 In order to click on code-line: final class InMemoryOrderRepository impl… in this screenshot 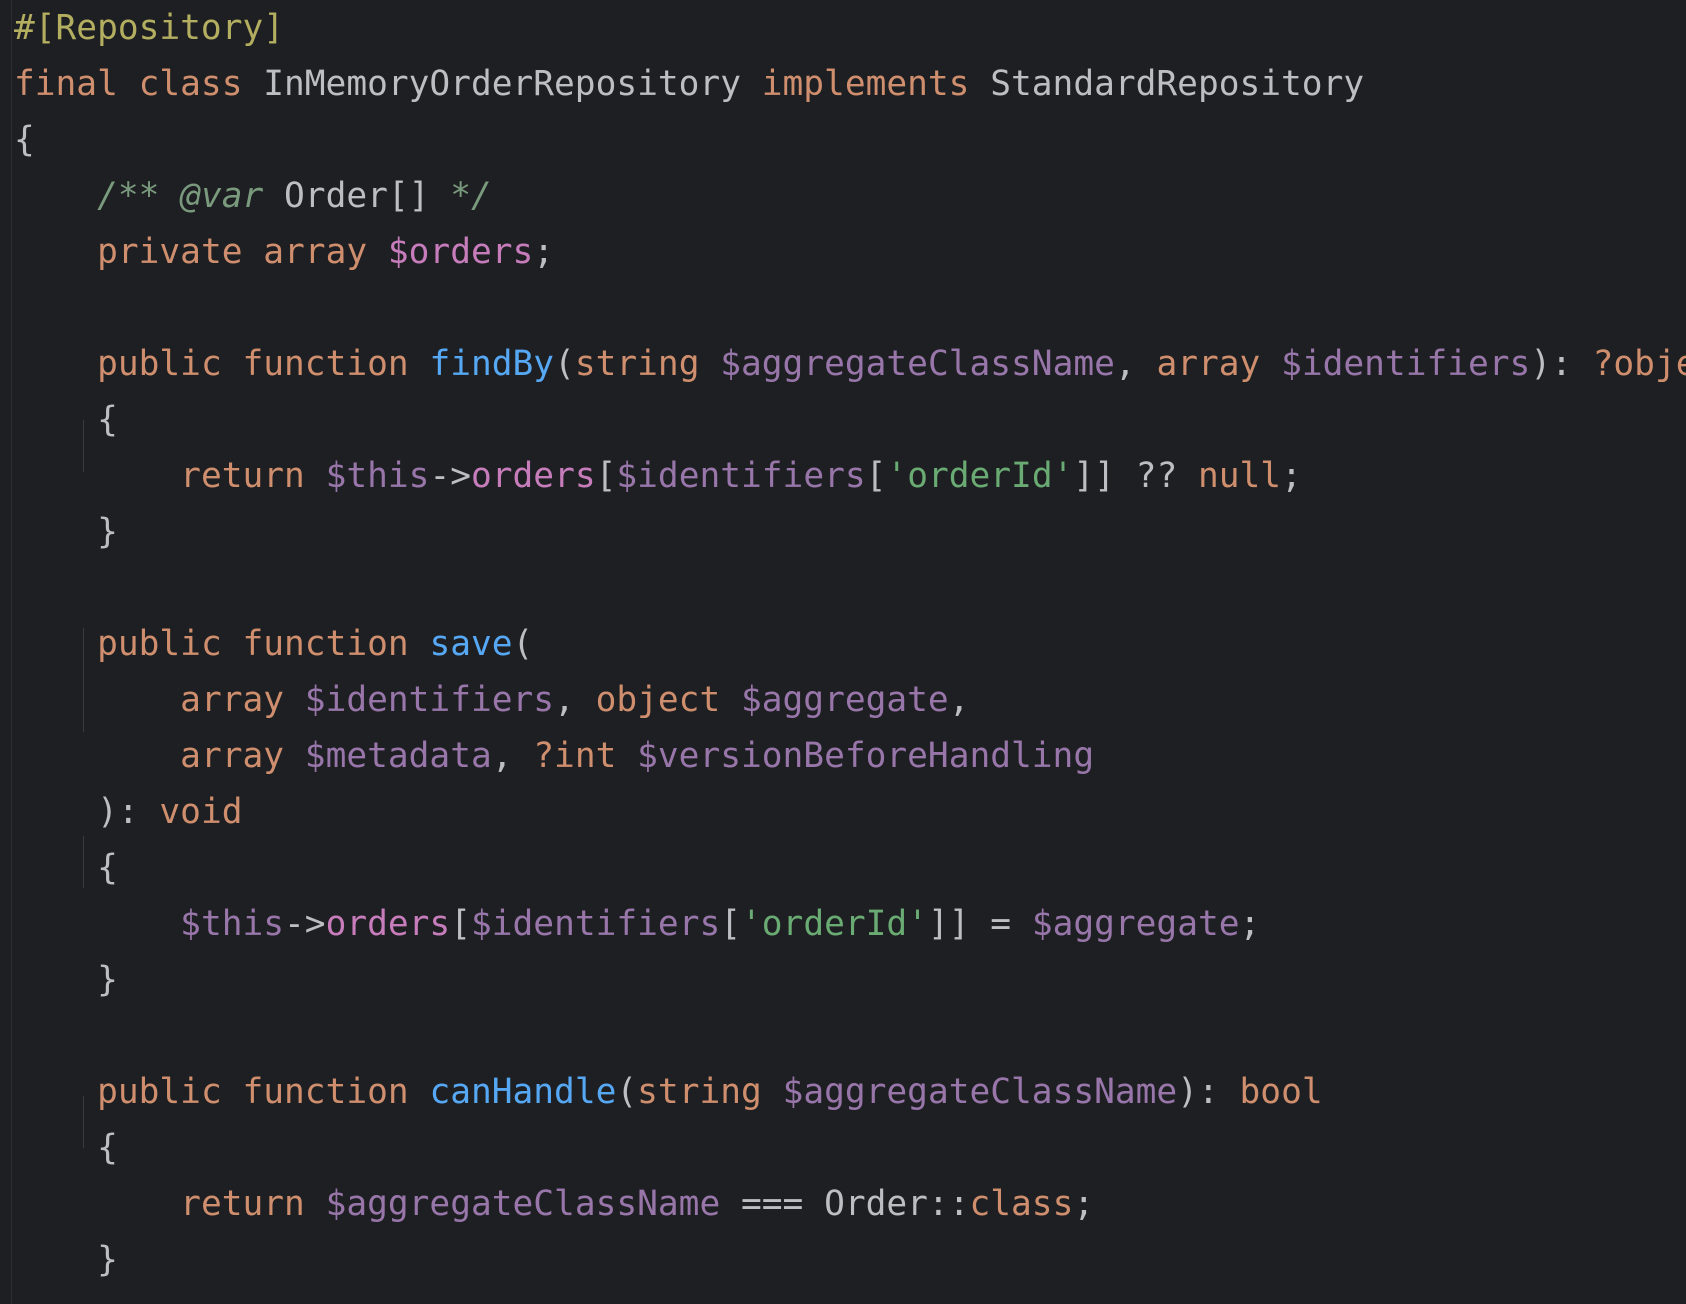, I will do `click(850, 84)`.